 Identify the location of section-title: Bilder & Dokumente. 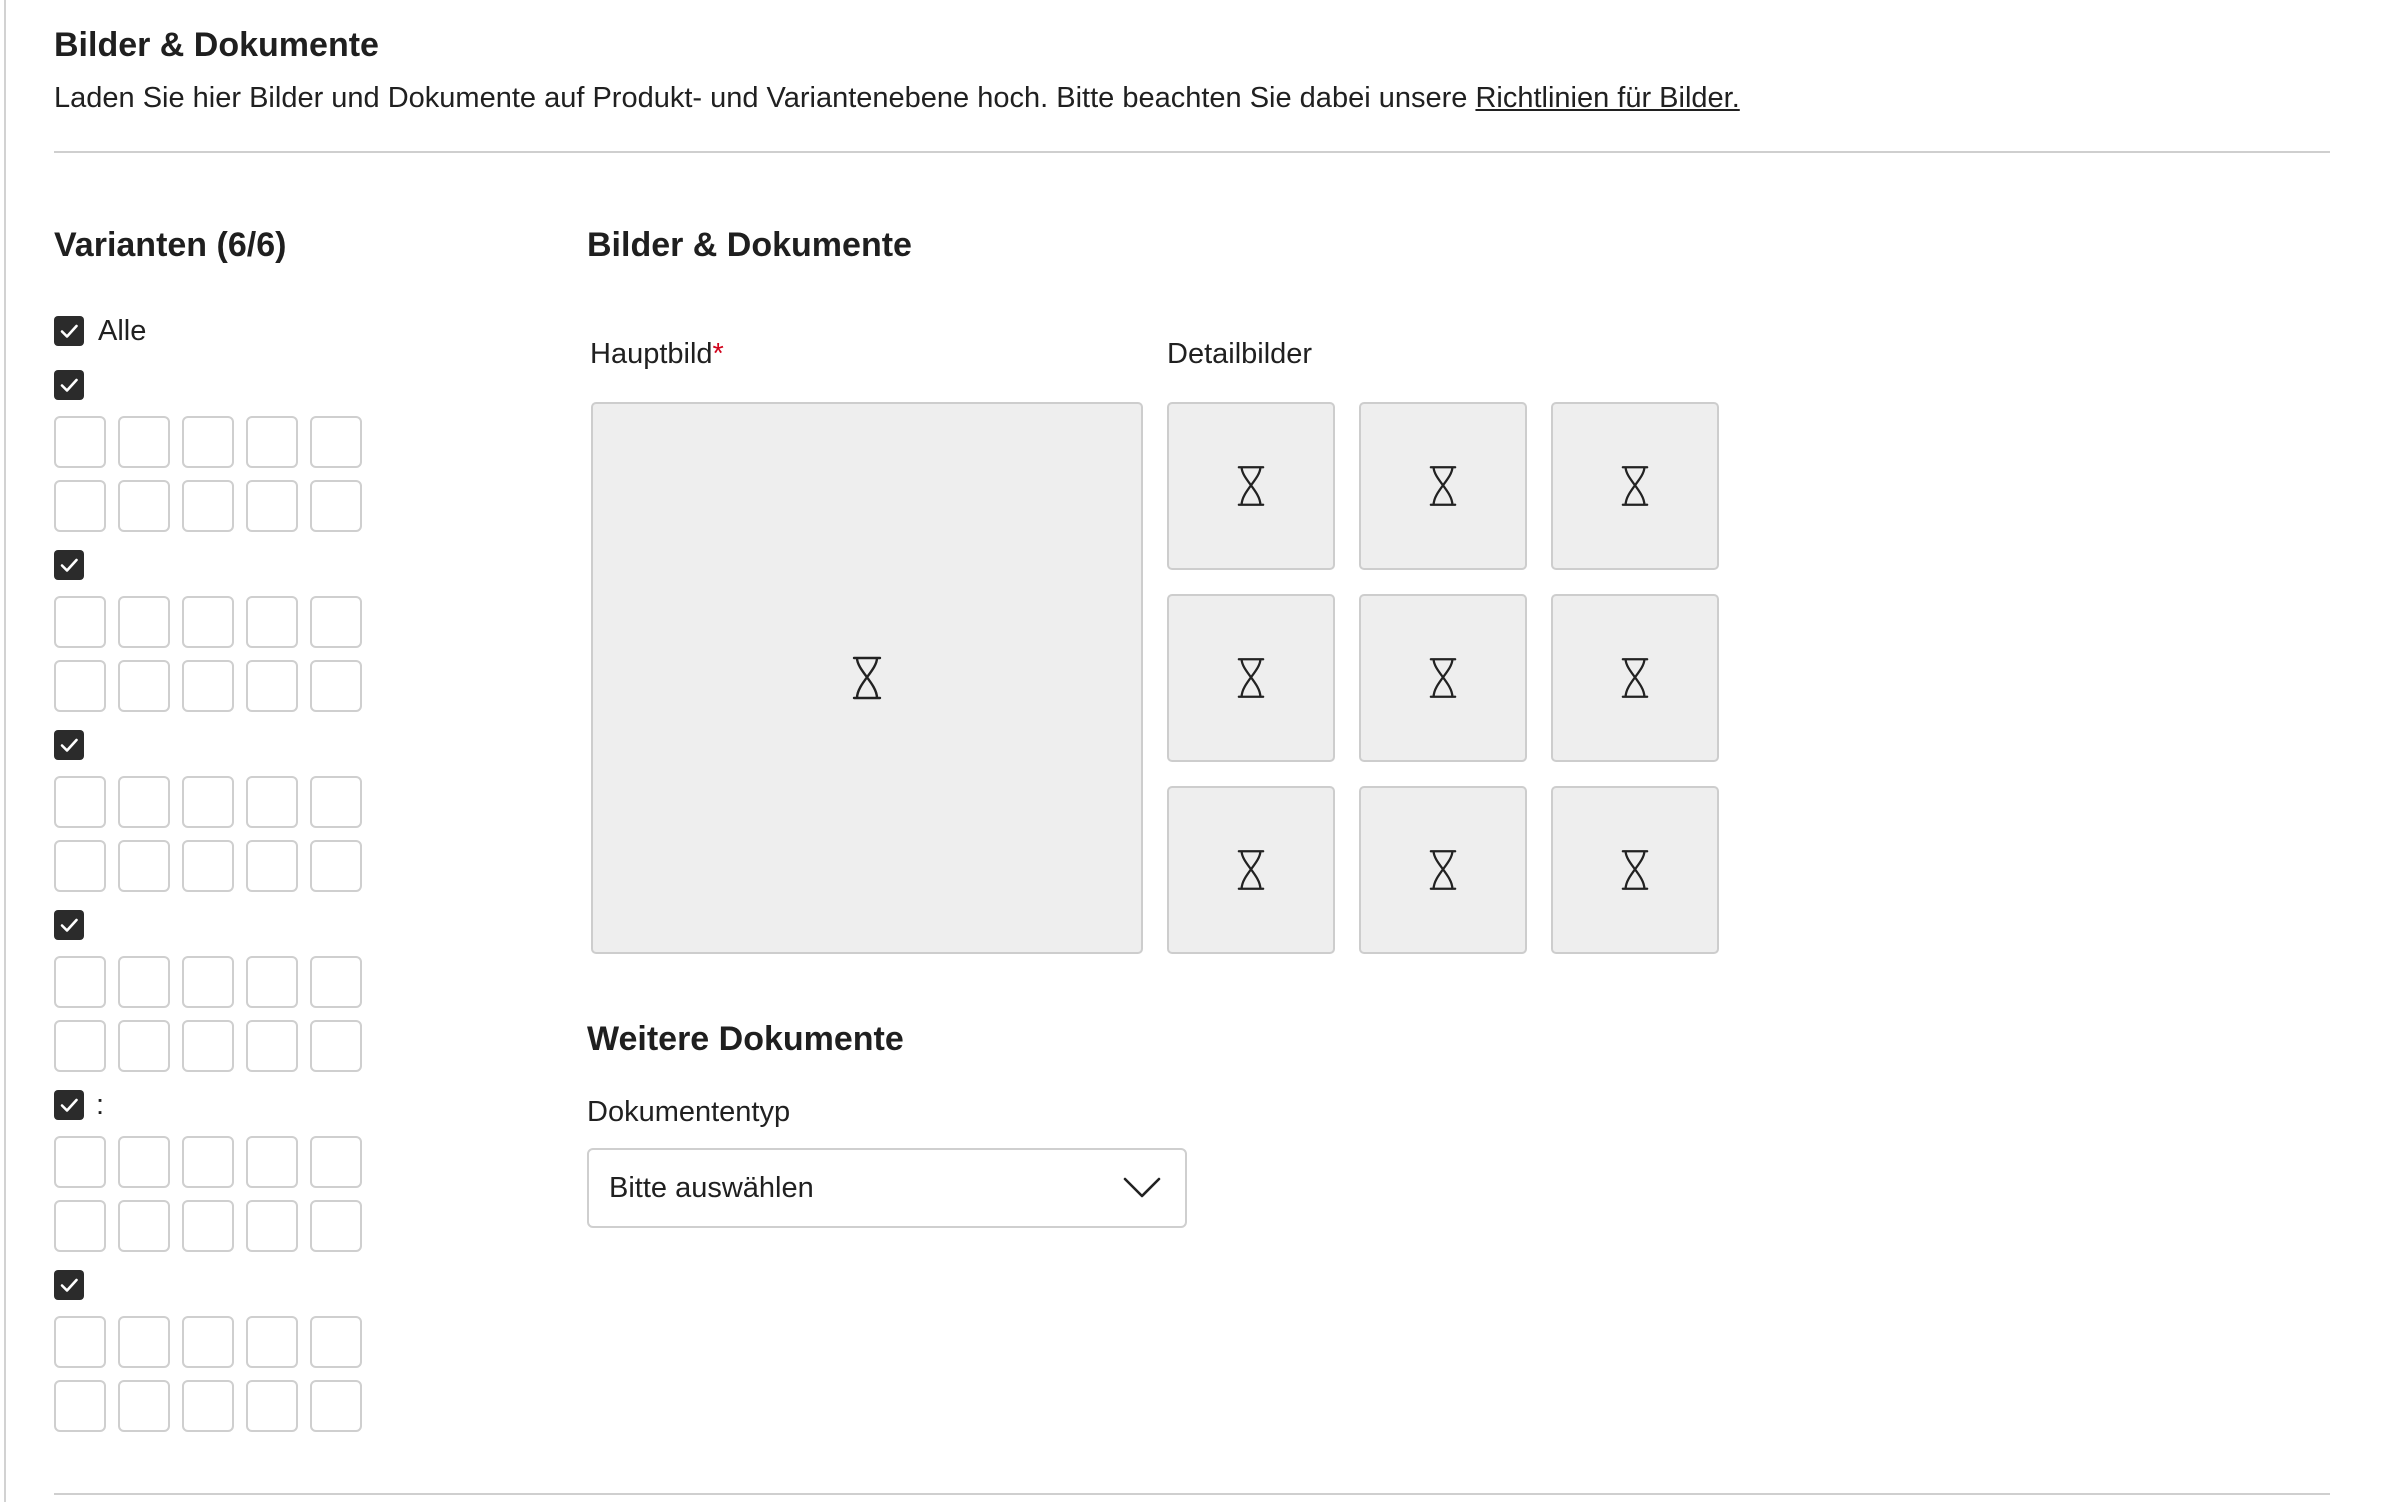
(216, 45).